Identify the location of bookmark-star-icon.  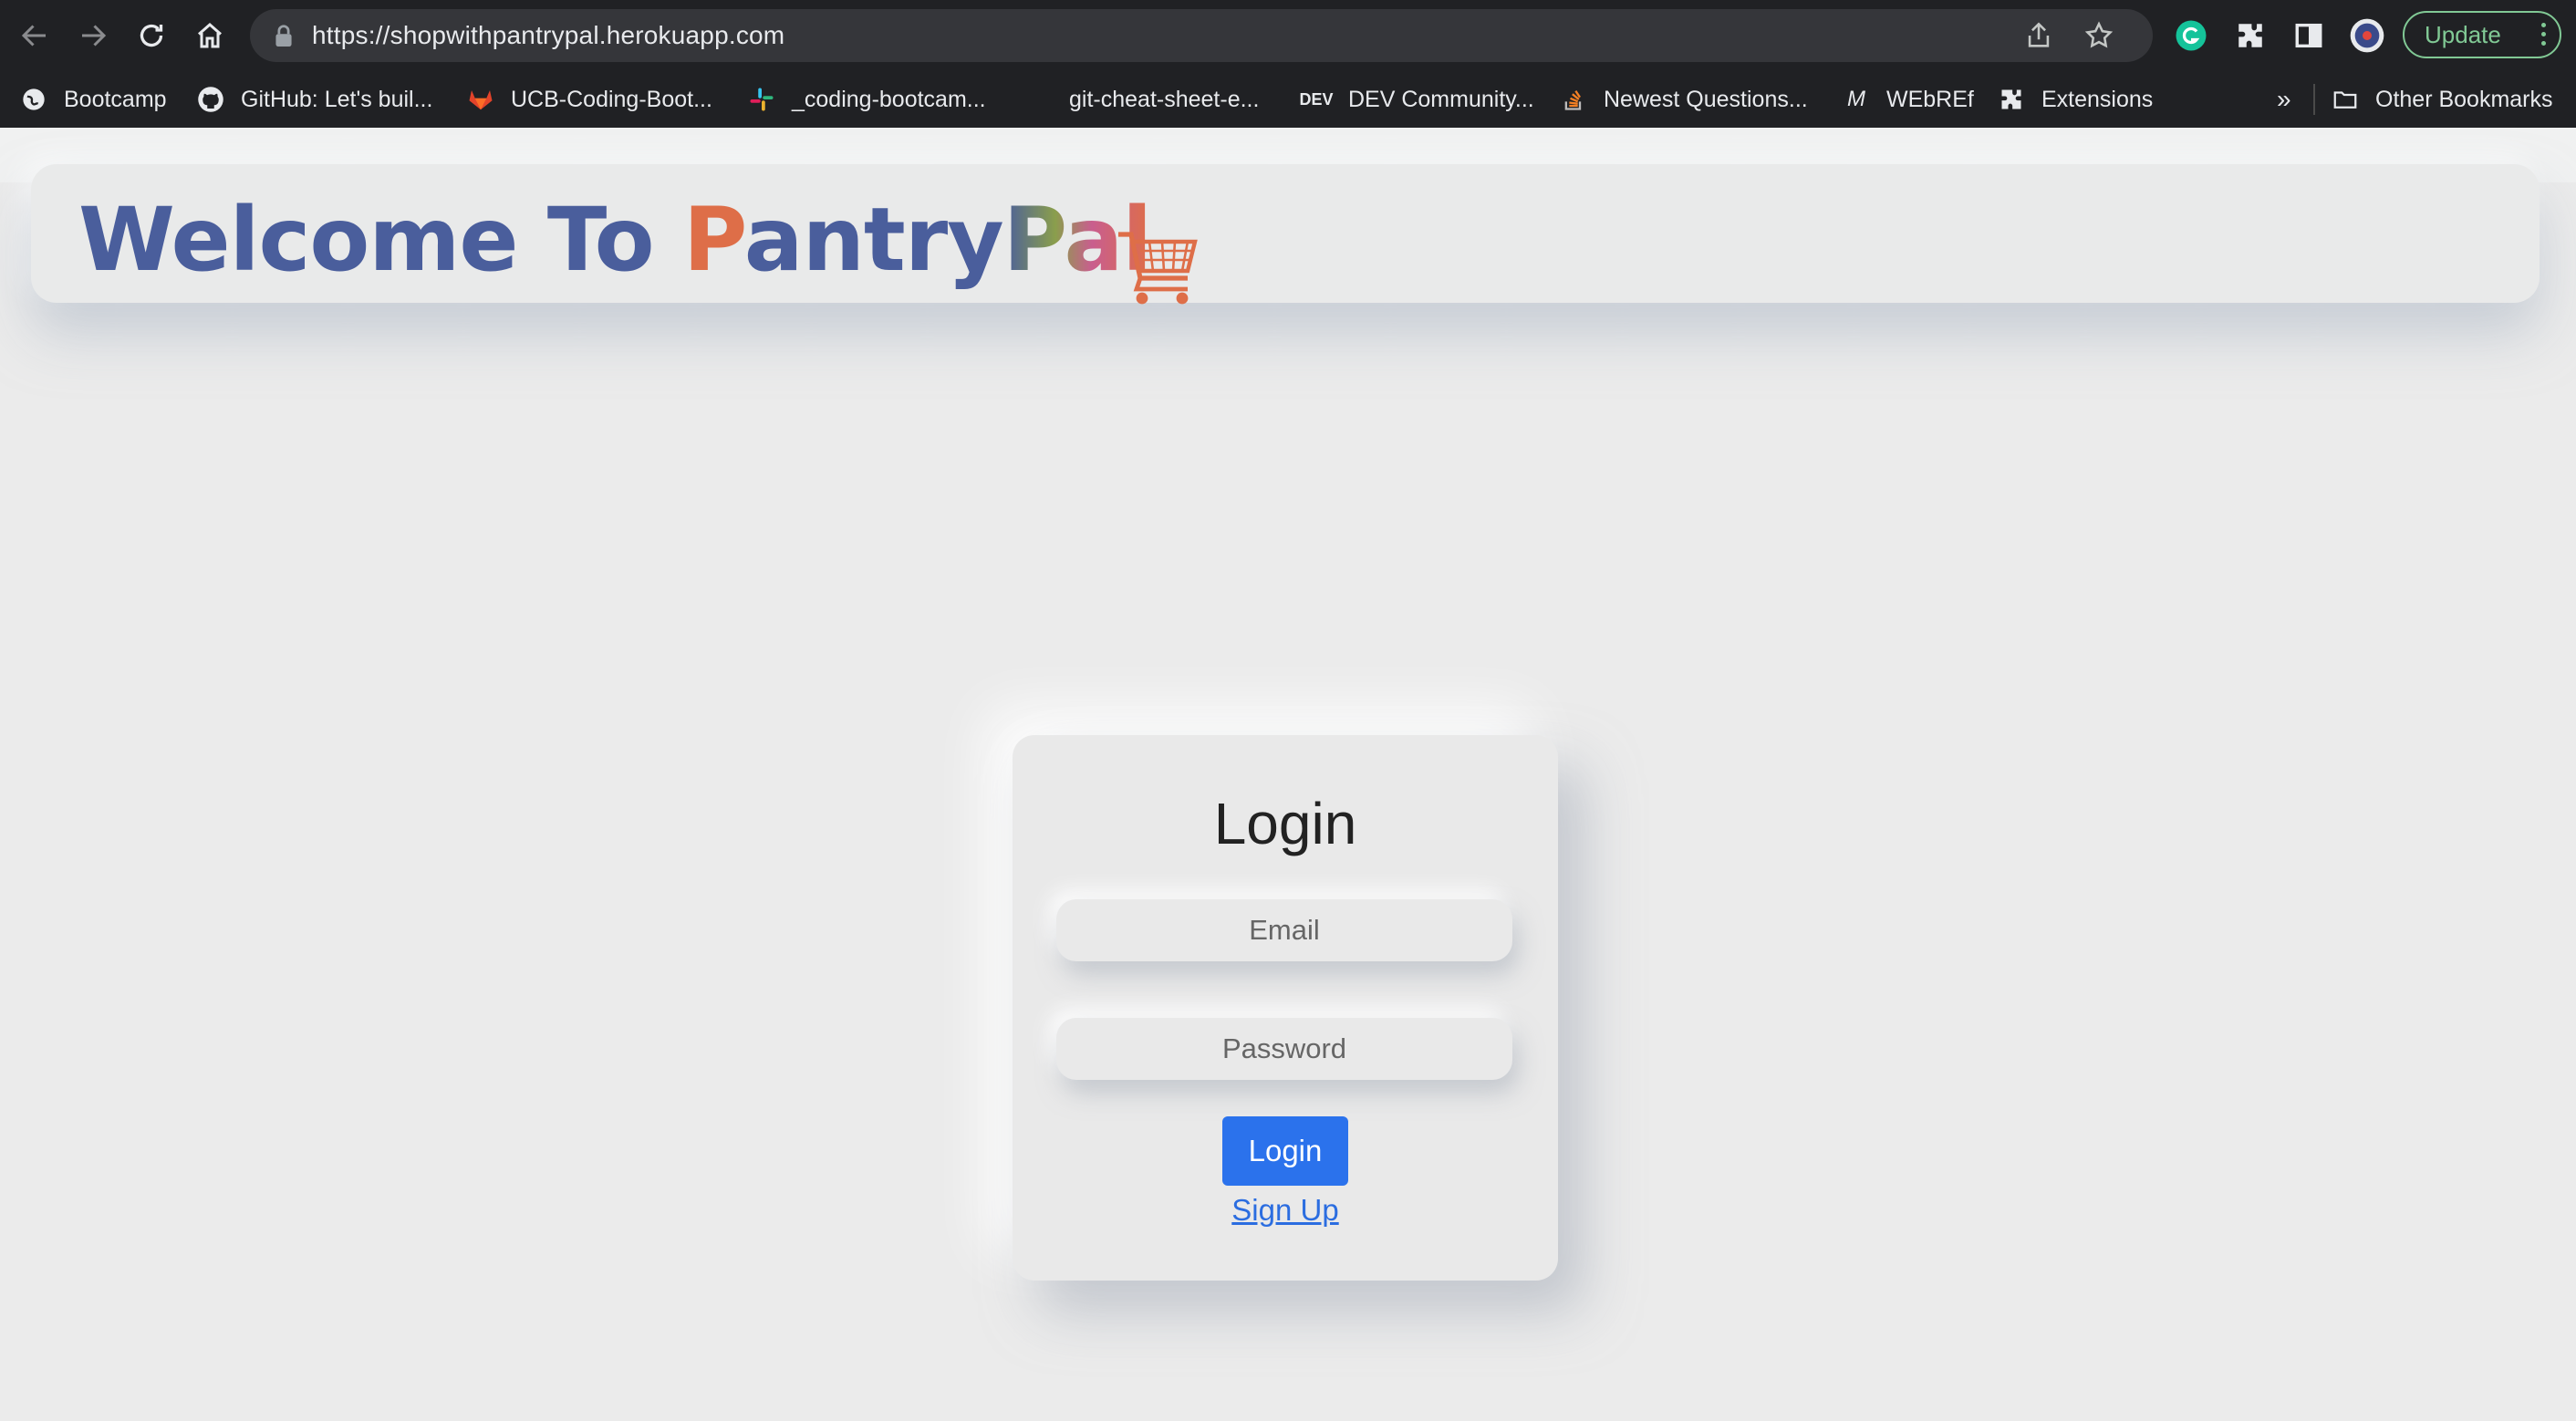
(2098, 35).